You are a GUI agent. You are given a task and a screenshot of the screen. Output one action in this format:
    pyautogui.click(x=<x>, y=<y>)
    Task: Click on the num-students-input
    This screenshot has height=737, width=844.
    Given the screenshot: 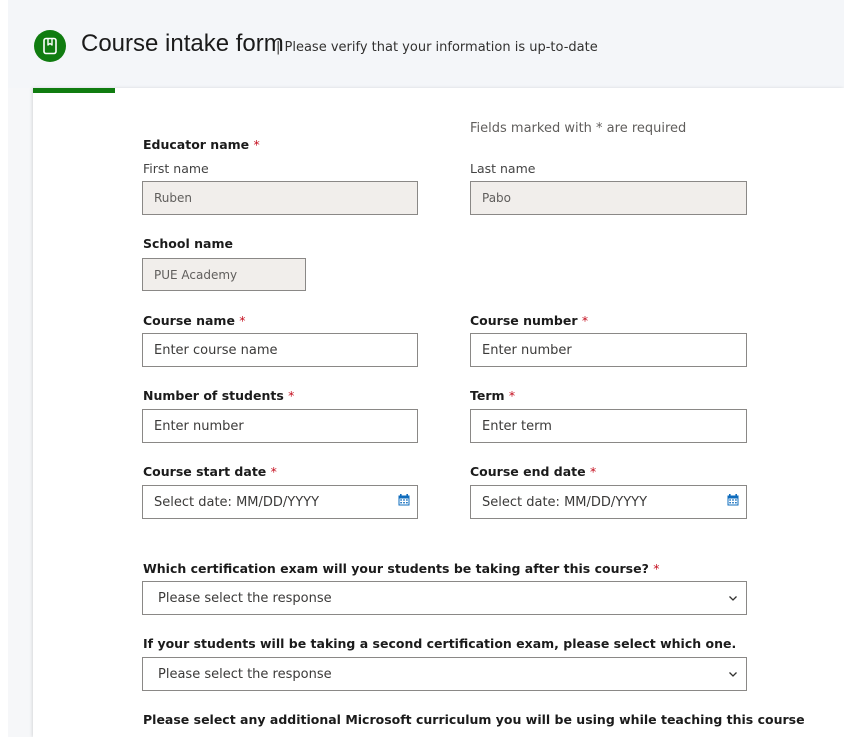 What is the action you would take?
    pyautogui.click(x=280, y=426)
    